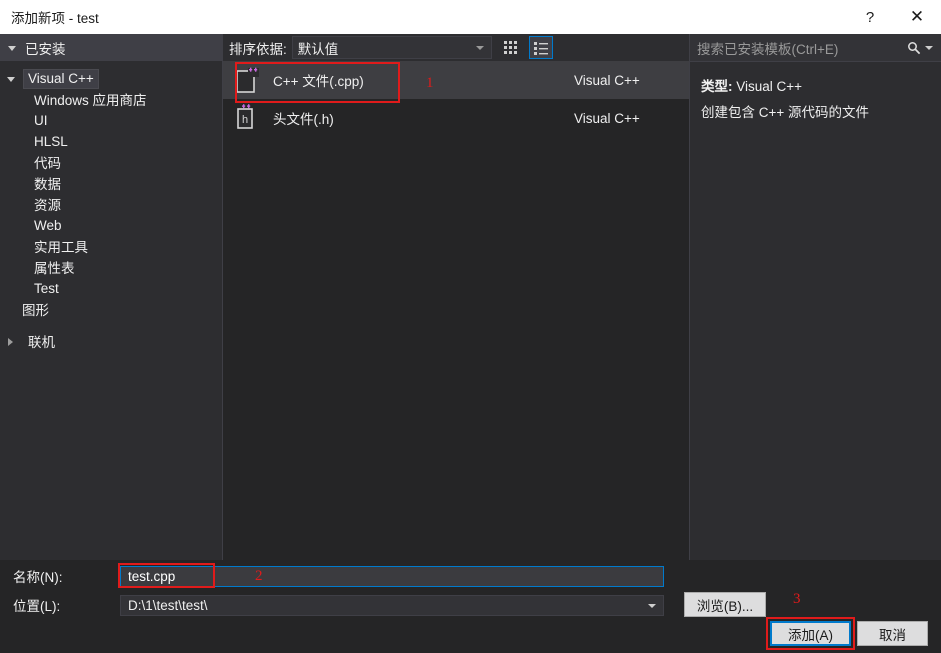 The width and height of the screenshot is (941, 653). What do you see at coordinates (797, 599) in the screenshot?
I see `annotation-marker-3: 3` at bounding box center [797, 599].